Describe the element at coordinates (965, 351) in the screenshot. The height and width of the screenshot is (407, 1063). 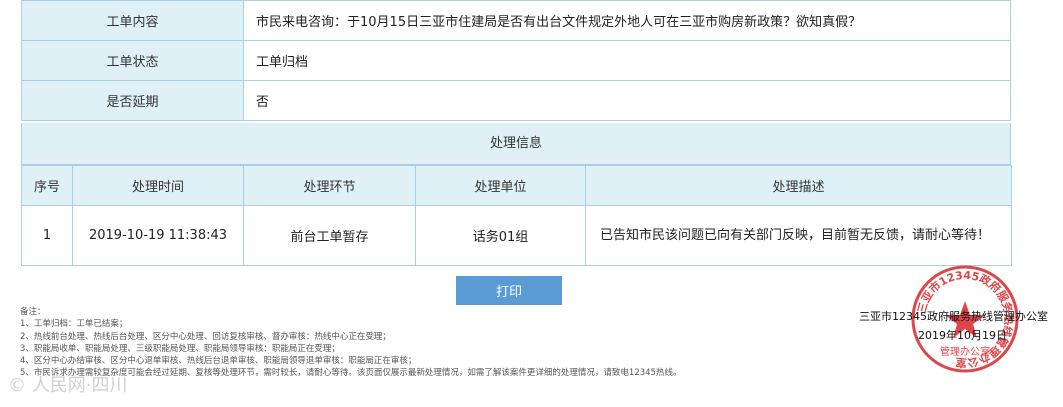
I see `svg-text: 管理办公室` at that location.